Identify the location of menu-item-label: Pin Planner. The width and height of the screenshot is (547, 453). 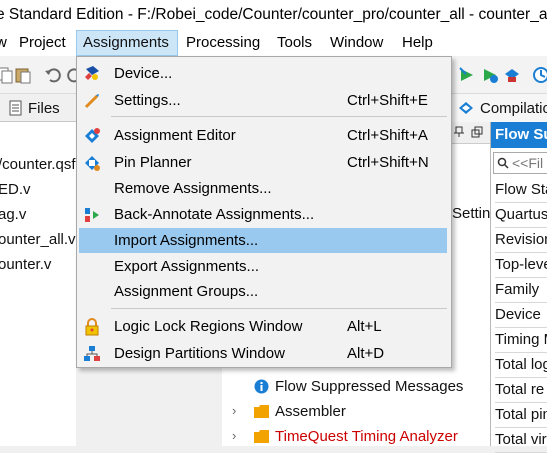
(153, 162).